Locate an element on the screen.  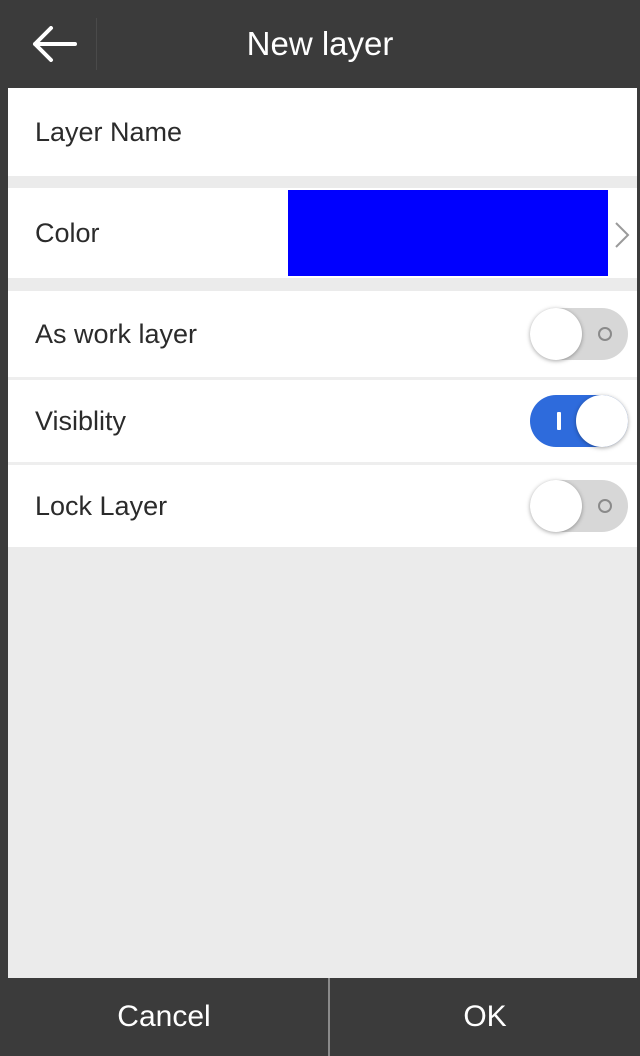
ok-button: OK is located at coordinates (485, 1017).